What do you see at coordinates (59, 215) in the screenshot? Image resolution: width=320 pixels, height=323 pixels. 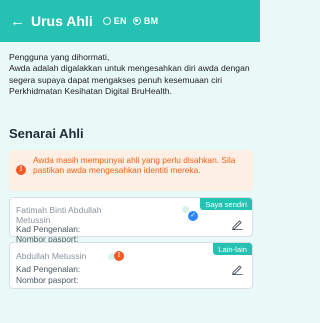 I see `member-name: Fatimah Binti Abdullah Metussin` at bounding box center [59, 215].